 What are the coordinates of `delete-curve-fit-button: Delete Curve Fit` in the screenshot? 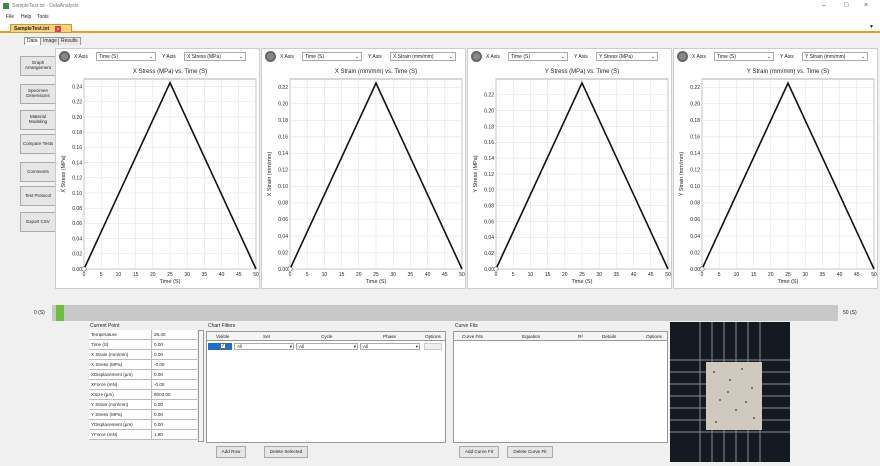 It's located at (530, 452).